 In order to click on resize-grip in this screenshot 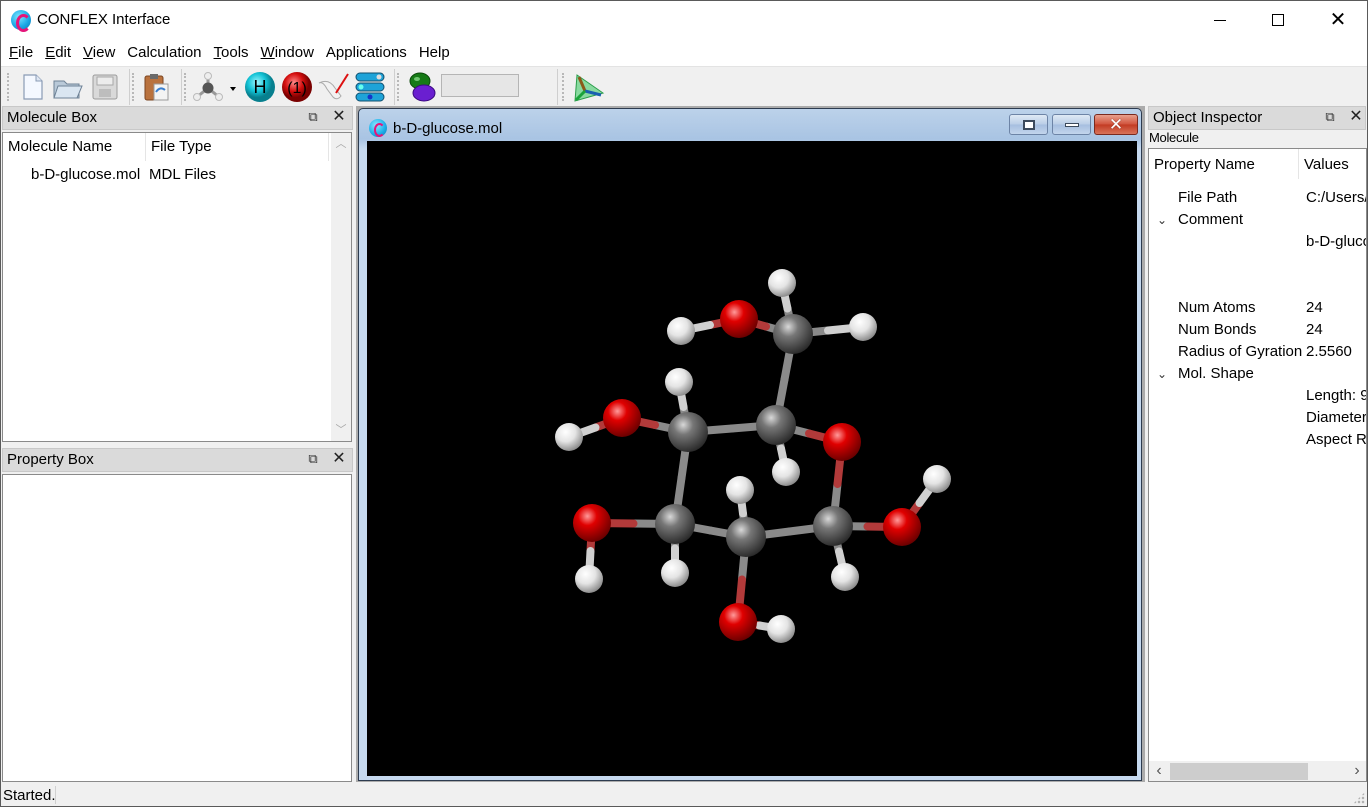, I will do `click(1359, 798)`.